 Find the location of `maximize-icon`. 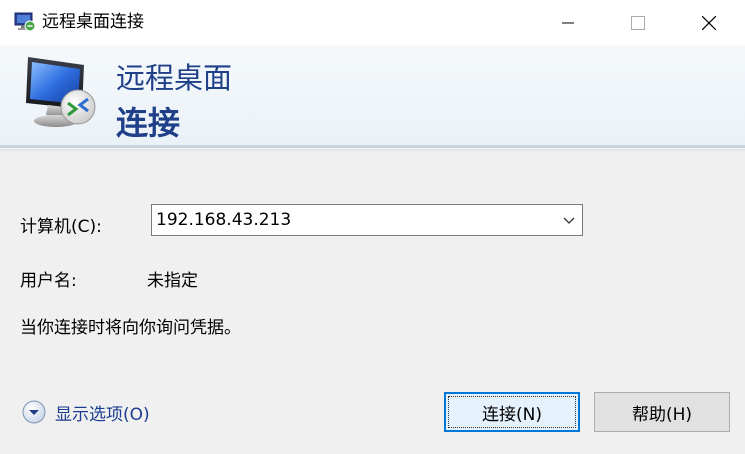

maximize-icon is located at coordinates (638, 22).